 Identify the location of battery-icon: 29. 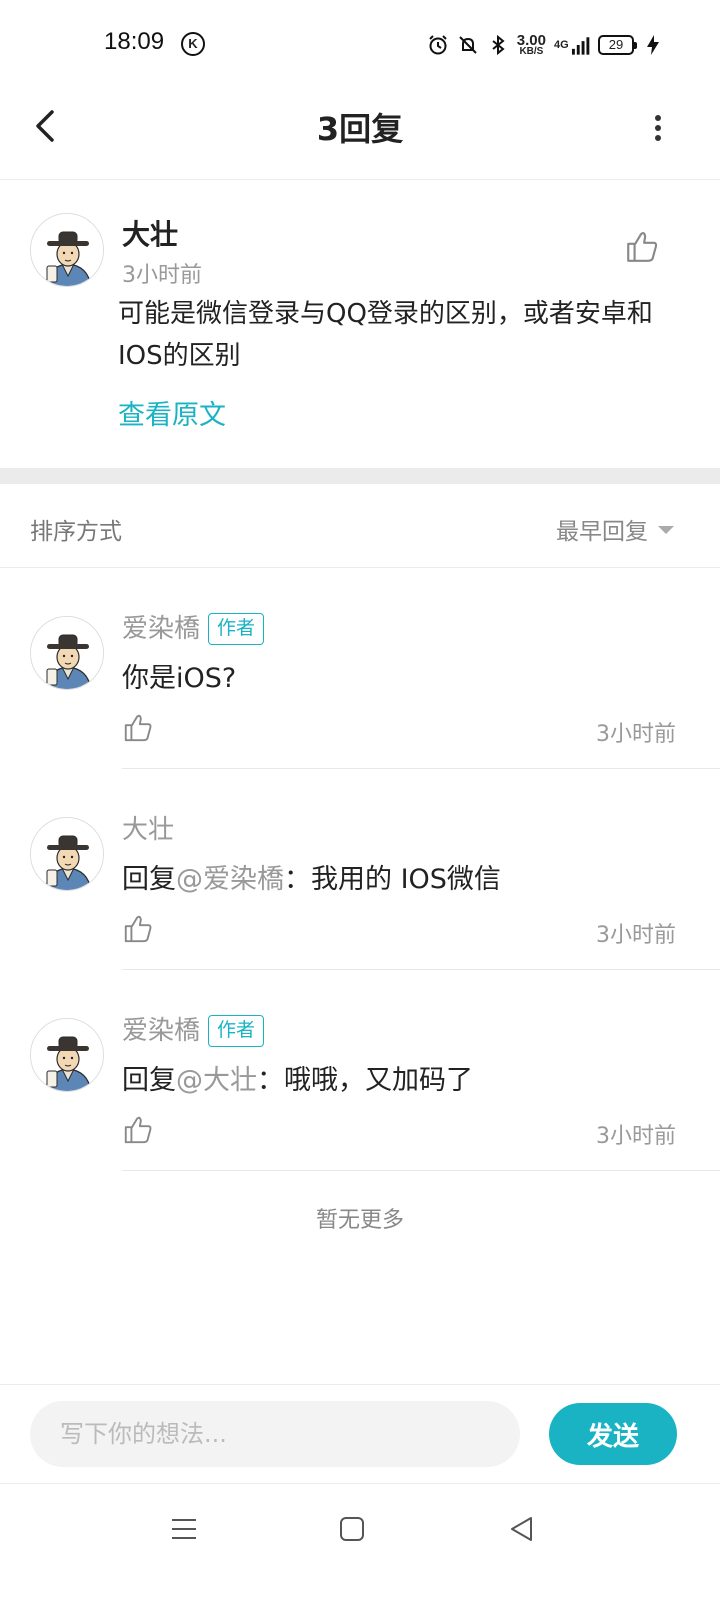
(617, 45).